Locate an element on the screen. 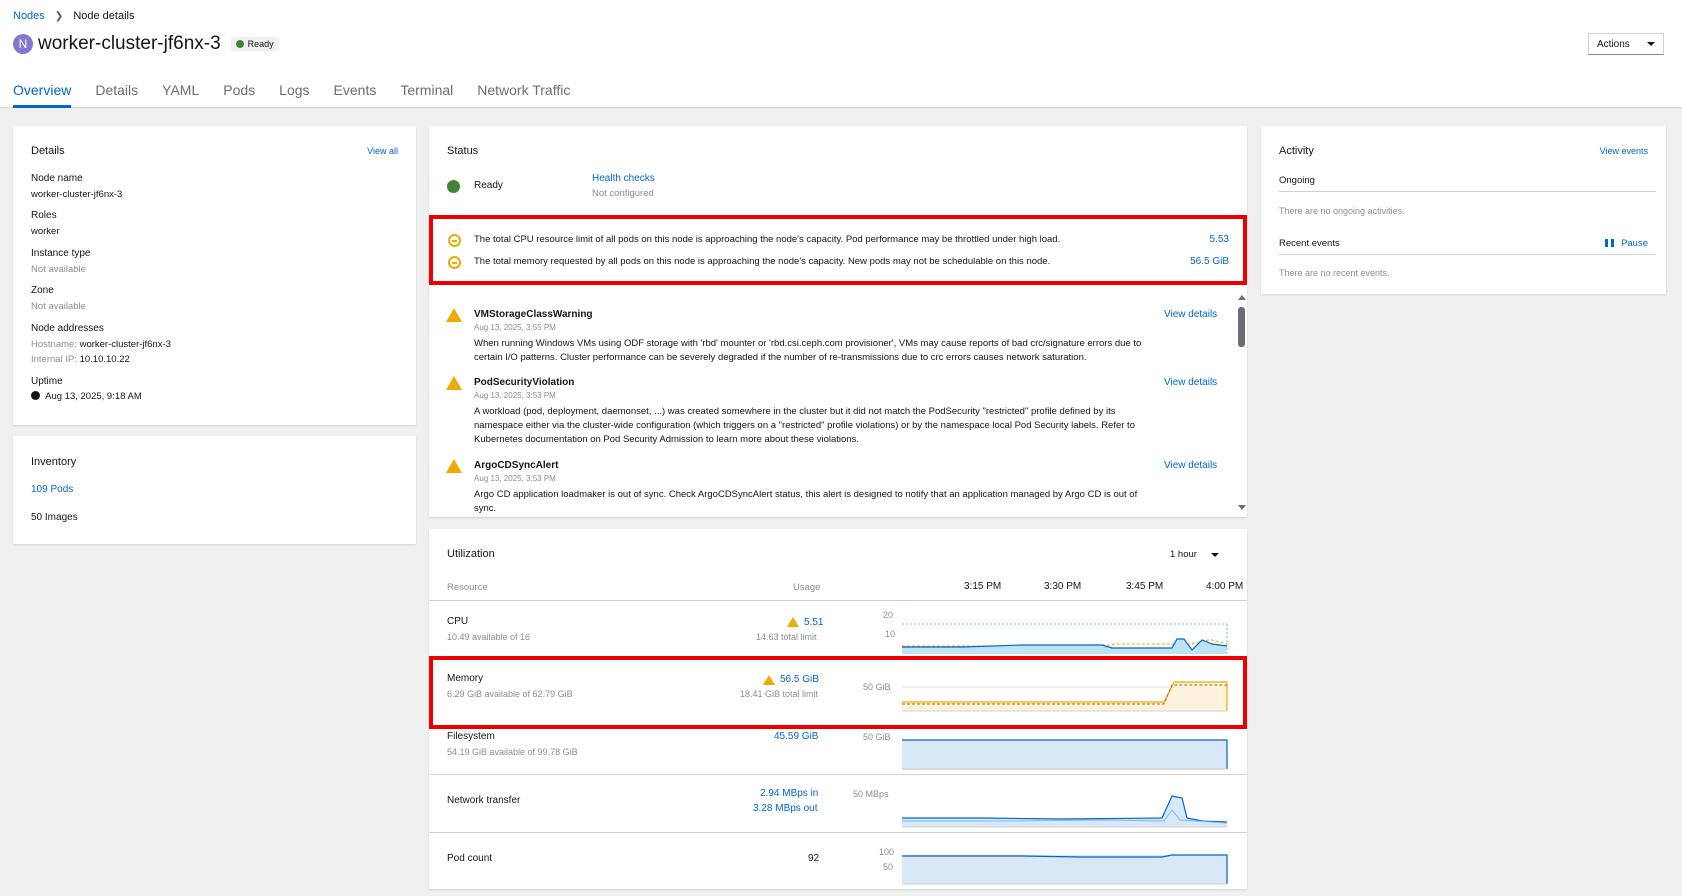 This screenshot has width=1682, height=896. pod-count-tick-label: 50 is located at coordinates (888, 867).